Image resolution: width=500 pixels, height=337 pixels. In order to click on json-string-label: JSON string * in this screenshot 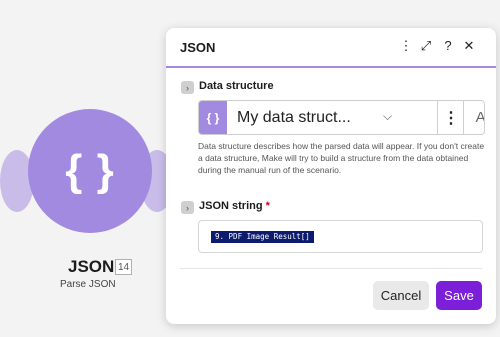, I will do `click(234, 206)`.